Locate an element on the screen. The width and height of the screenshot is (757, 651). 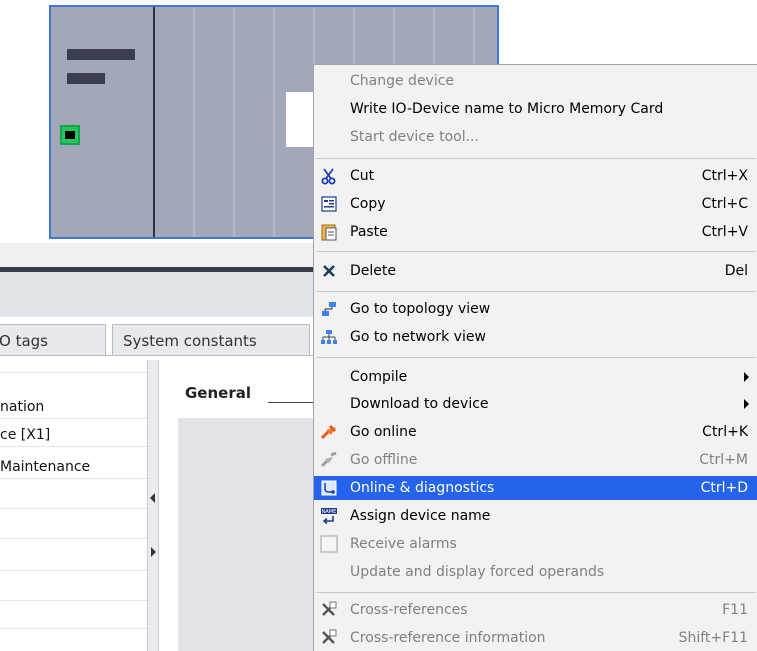
menu-item-label: Cross-reference information is located at coordinates (448, 638).